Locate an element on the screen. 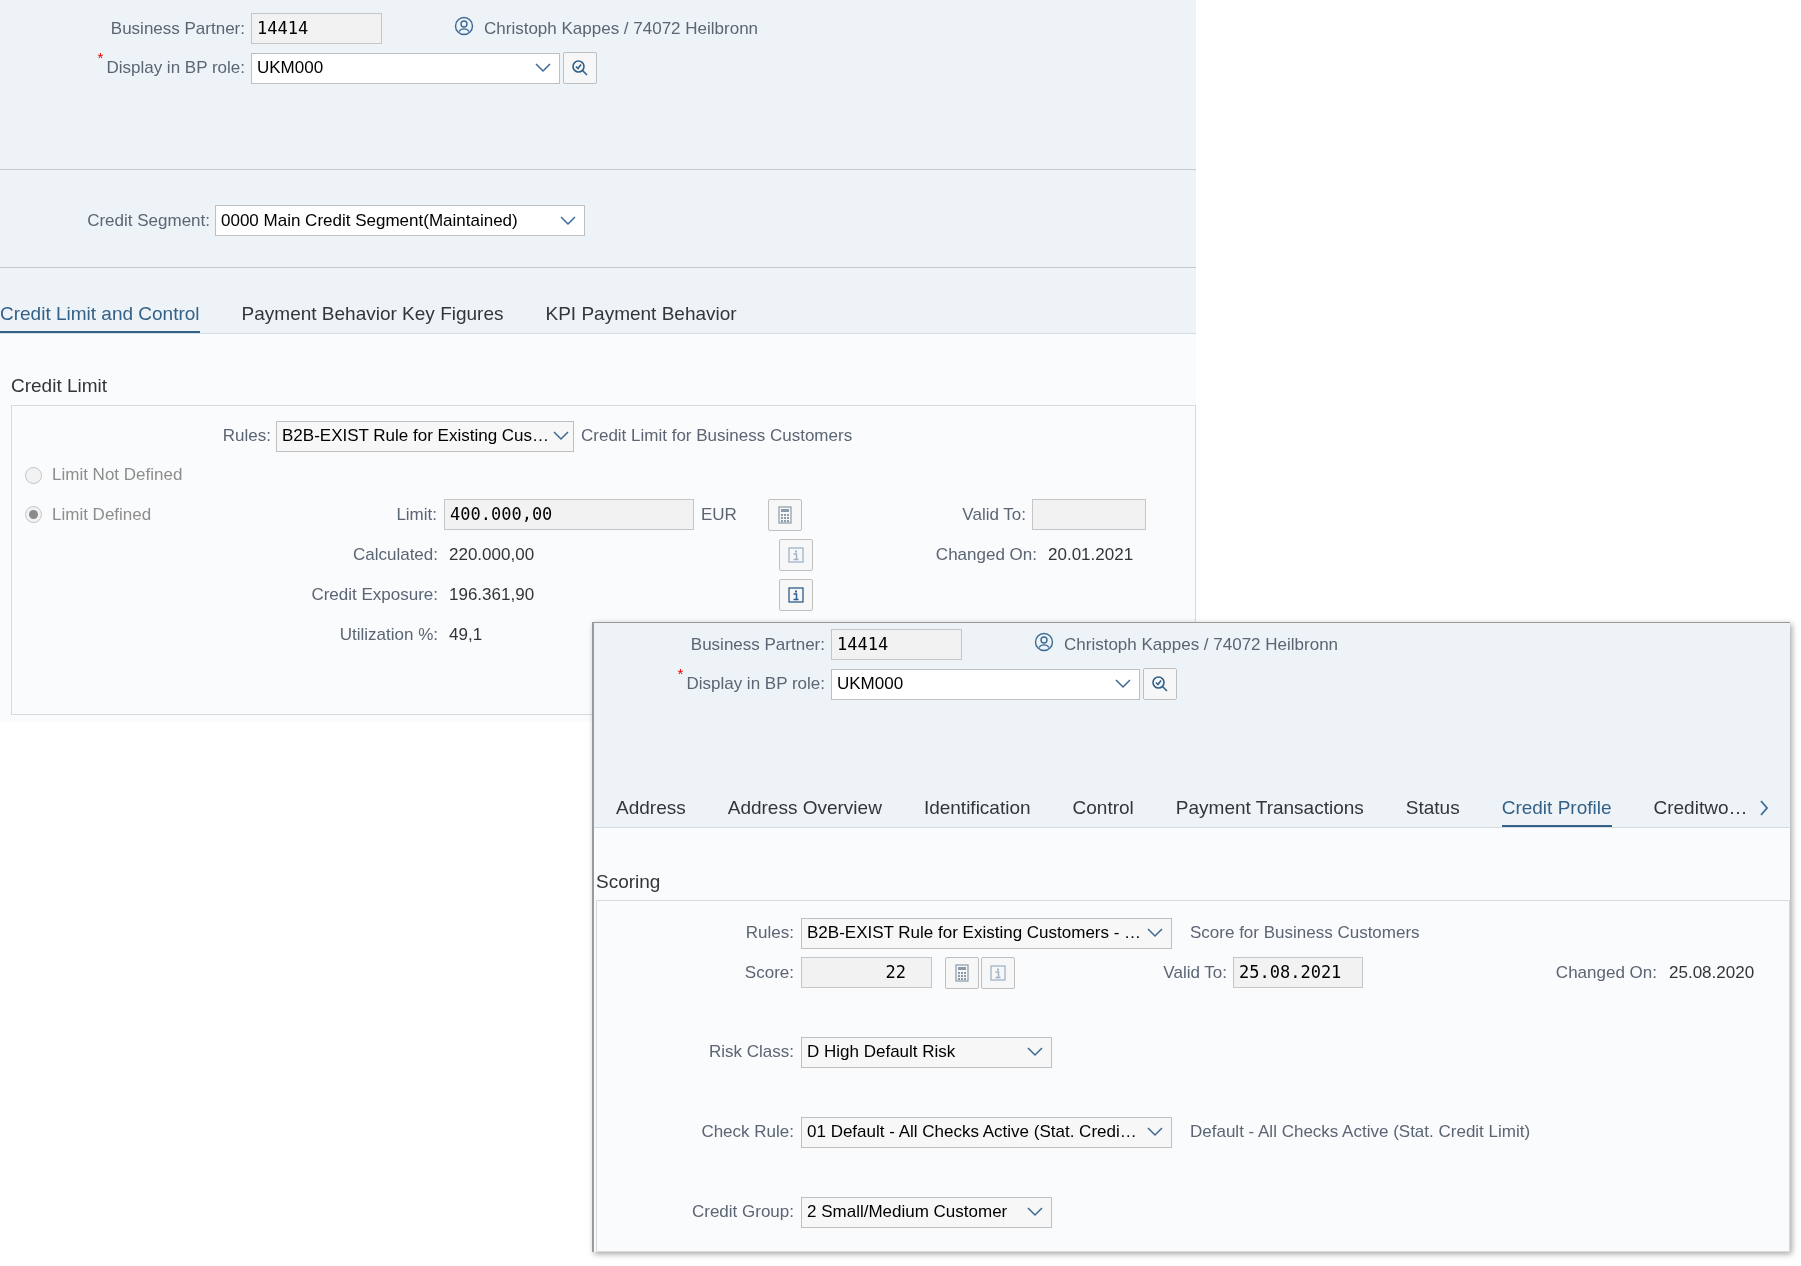  field-label: Risk Class: is located at coordinates (751, 1052).